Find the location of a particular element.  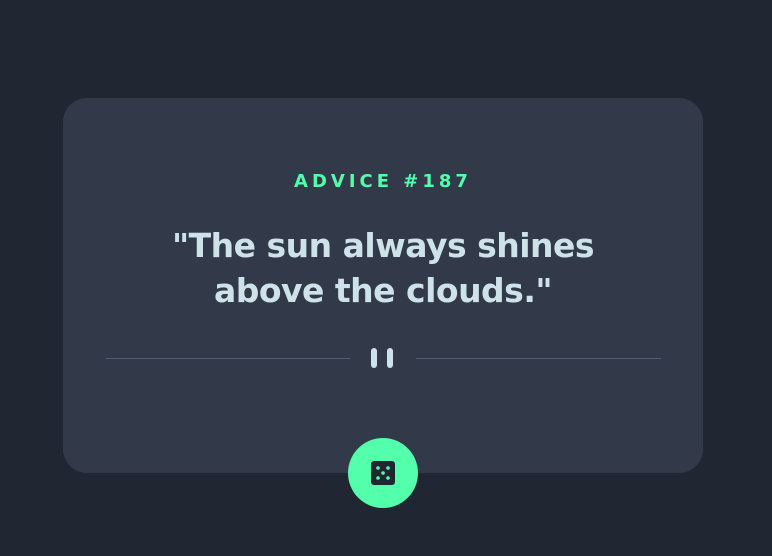

advice-number: ADVICE #187 is located at coordinates (383, 181).